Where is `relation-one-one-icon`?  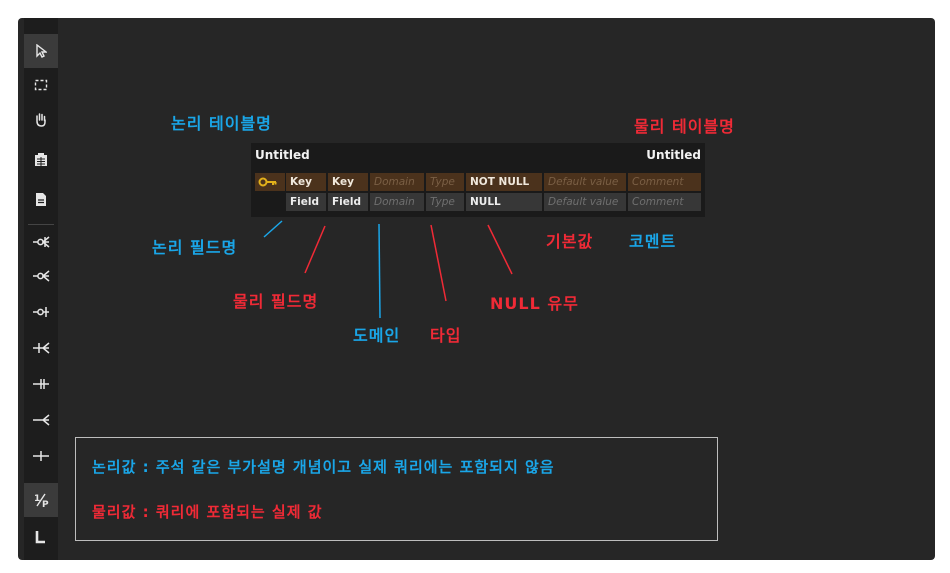
relation-one-one-icon is located at coordinates (41, 384).